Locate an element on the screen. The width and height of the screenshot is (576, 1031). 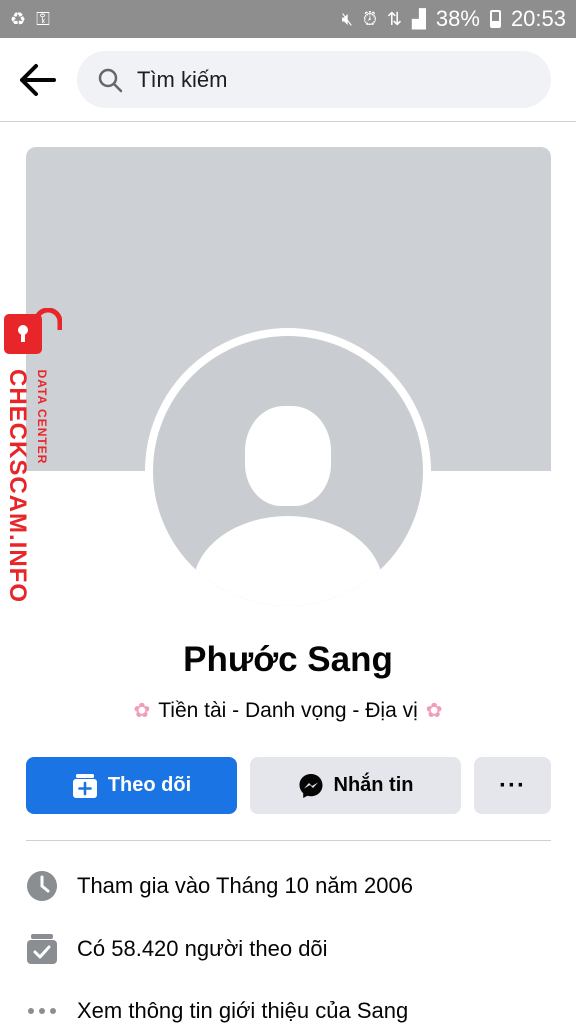
avatar-silhouette-body is located at coordinates (288, 561).